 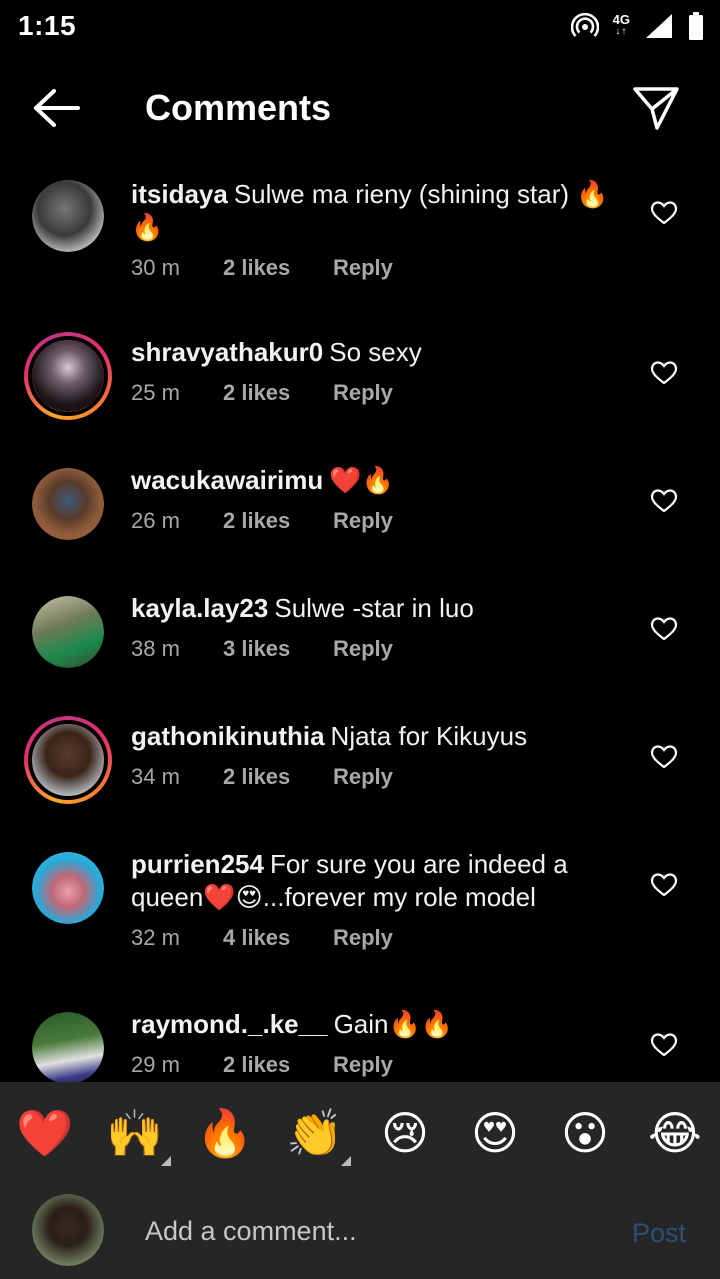 I want to click on comment-text-block: kayla.lay23 Sulwe -star in luo, so click(x=371, y=608).